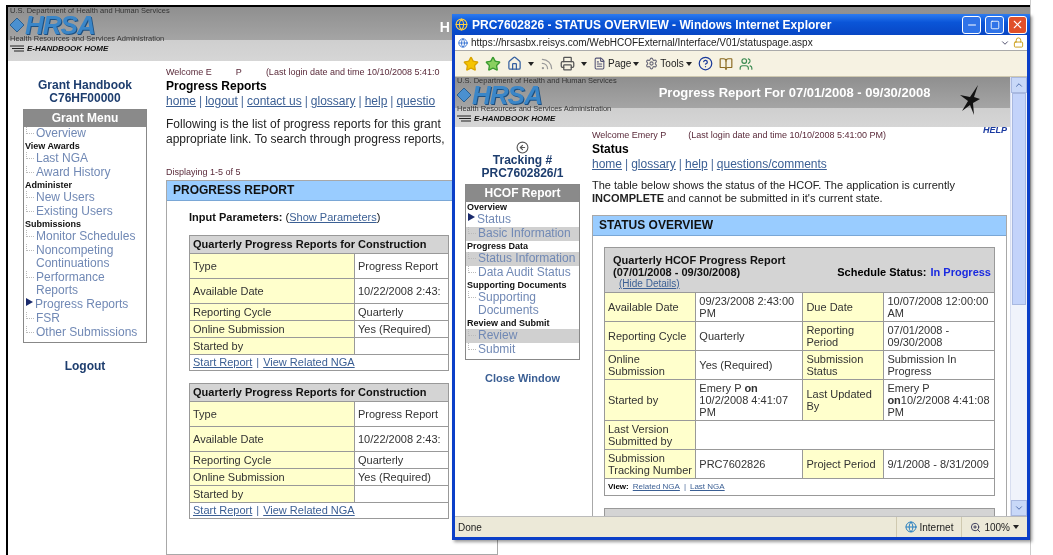 This screenshot has height=555, width=1053. What do you see at coordinates (522, 378) in the screenshot?
I see `close-window-link: Close Window` at bounding box center [522, 378].